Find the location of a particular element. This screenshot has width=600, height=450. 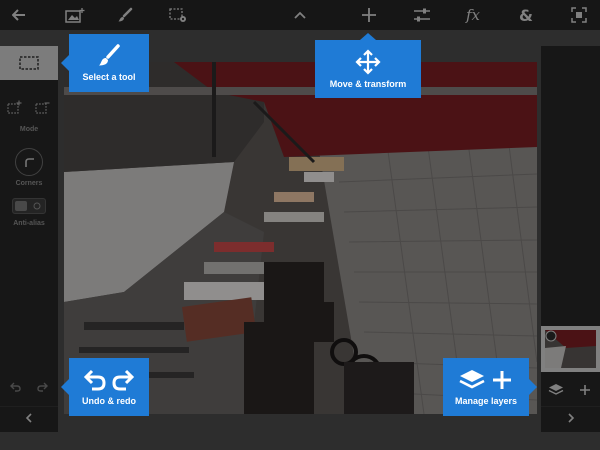

back-button is located at coordinates (19, 15).